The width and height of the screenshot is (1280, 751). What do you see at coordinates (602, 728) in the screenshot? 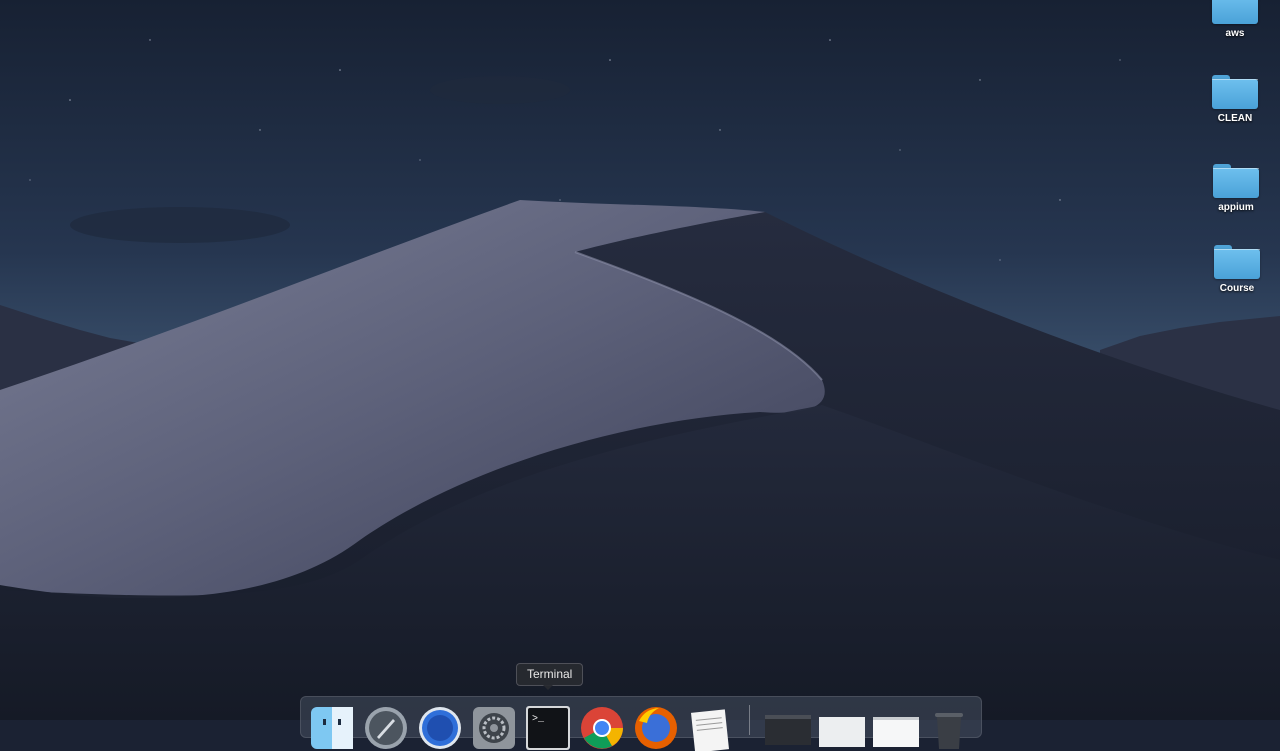
I see `chrome-icon` at bounding box center [602, 728].